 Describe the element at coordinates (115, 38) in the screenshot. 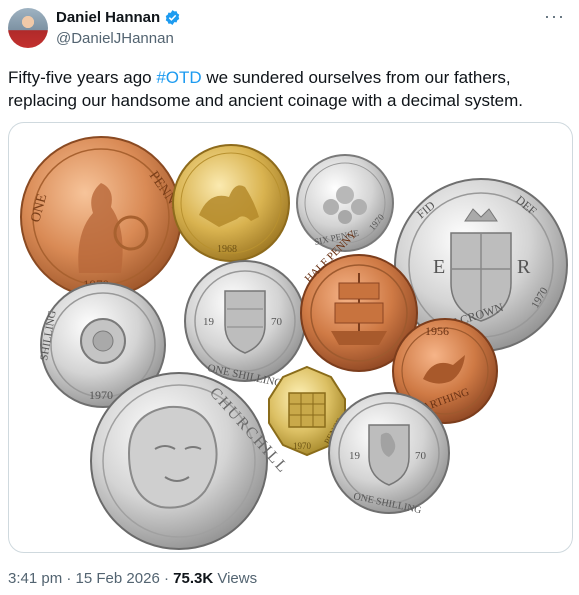

I see `author-handle: @DanielJHannan` at that location.